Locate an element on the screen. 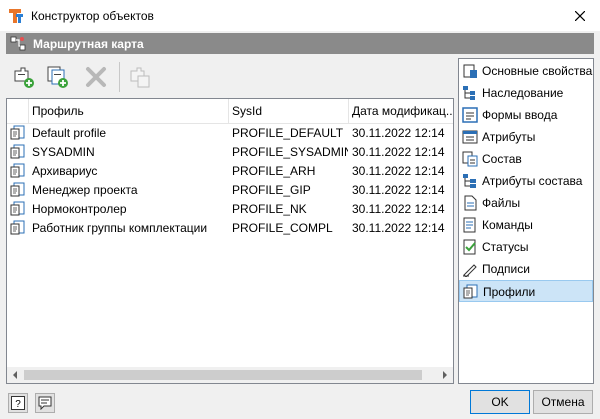  delete-button is located at coordinates (96, 77).